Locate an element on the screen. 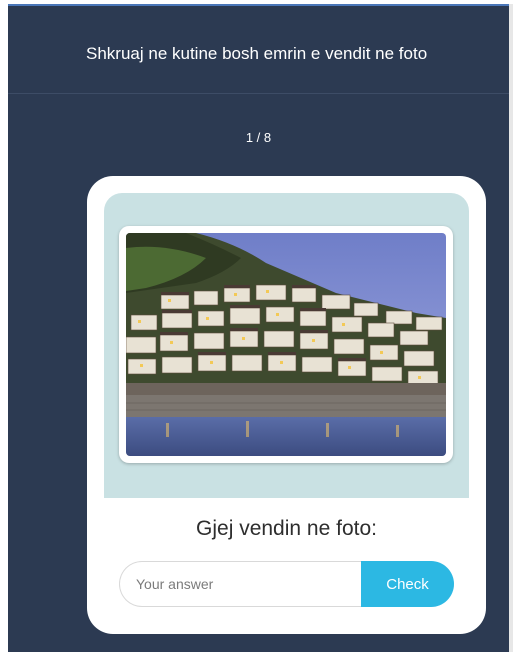 Image resolution: width=513 pixels, height=652 pixels. answer-row: Check is located at coordinates (286, 584).